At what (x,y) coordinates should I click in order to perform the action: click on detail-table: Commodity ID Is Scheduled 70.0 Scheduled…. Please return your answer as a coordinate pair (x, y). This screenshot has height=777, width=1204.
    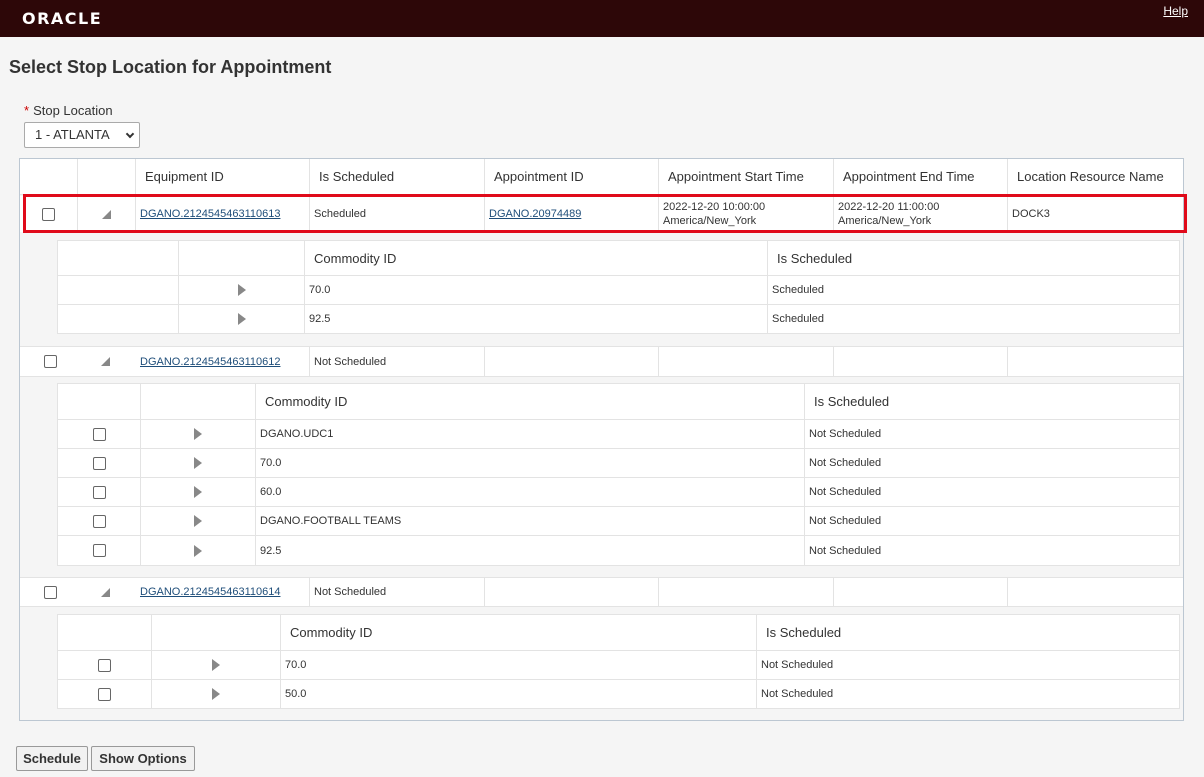
    Looking at the image, I should click on (618, 287).